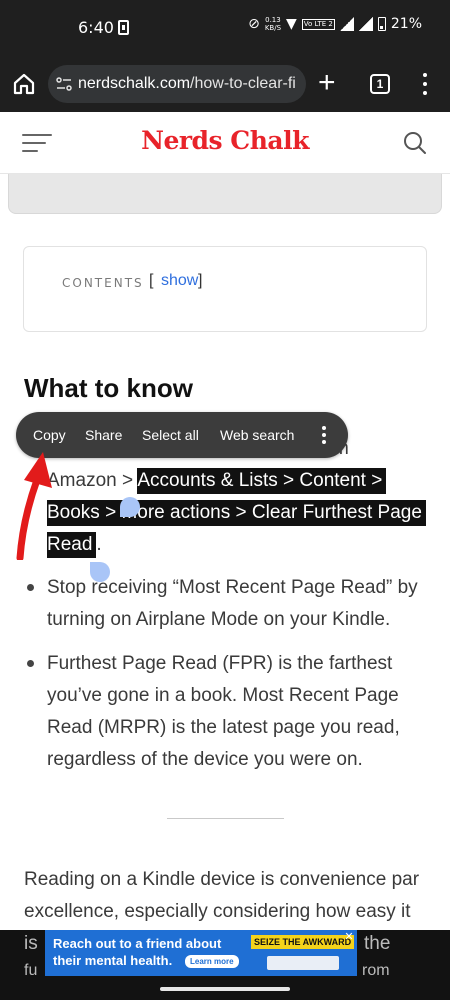 This screenshot has width=450, height=1000. I want to click on status-icons: ⊘ 0.13 KB/S ▼ Vo LTE 2 21%, so click(335, 24).